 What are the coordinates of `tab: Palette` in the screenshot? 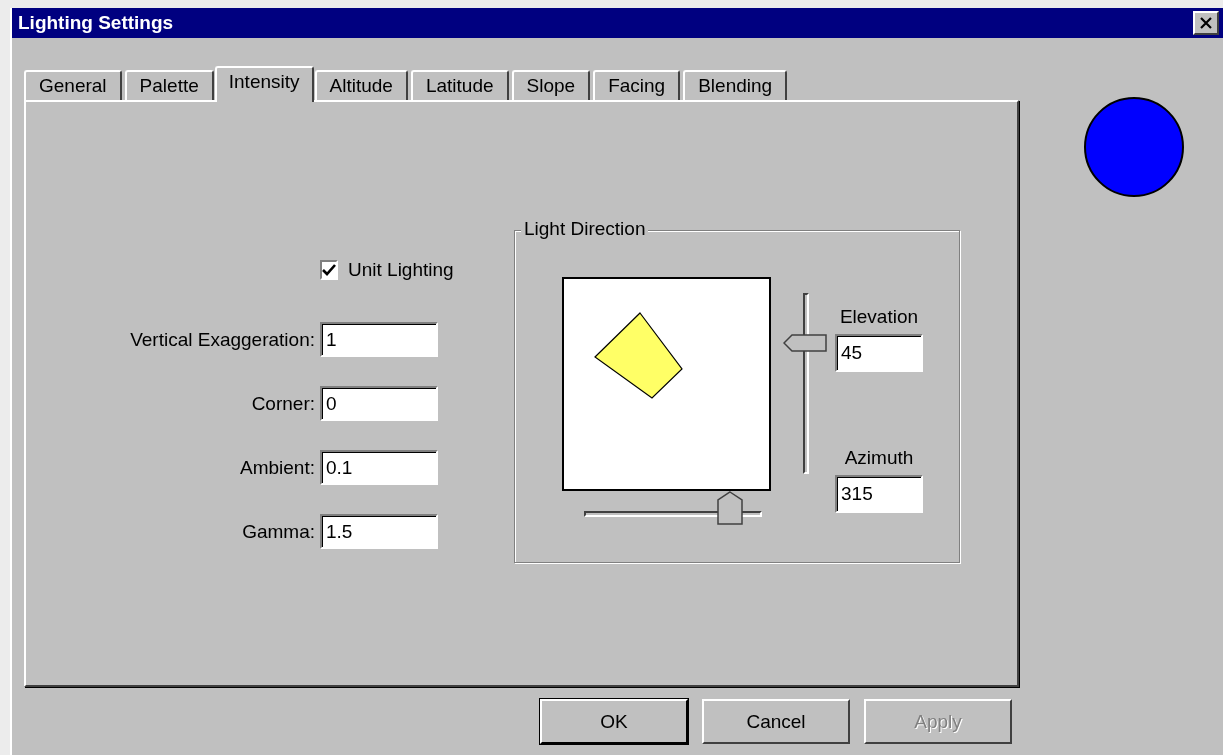 It's located at (169, 85).